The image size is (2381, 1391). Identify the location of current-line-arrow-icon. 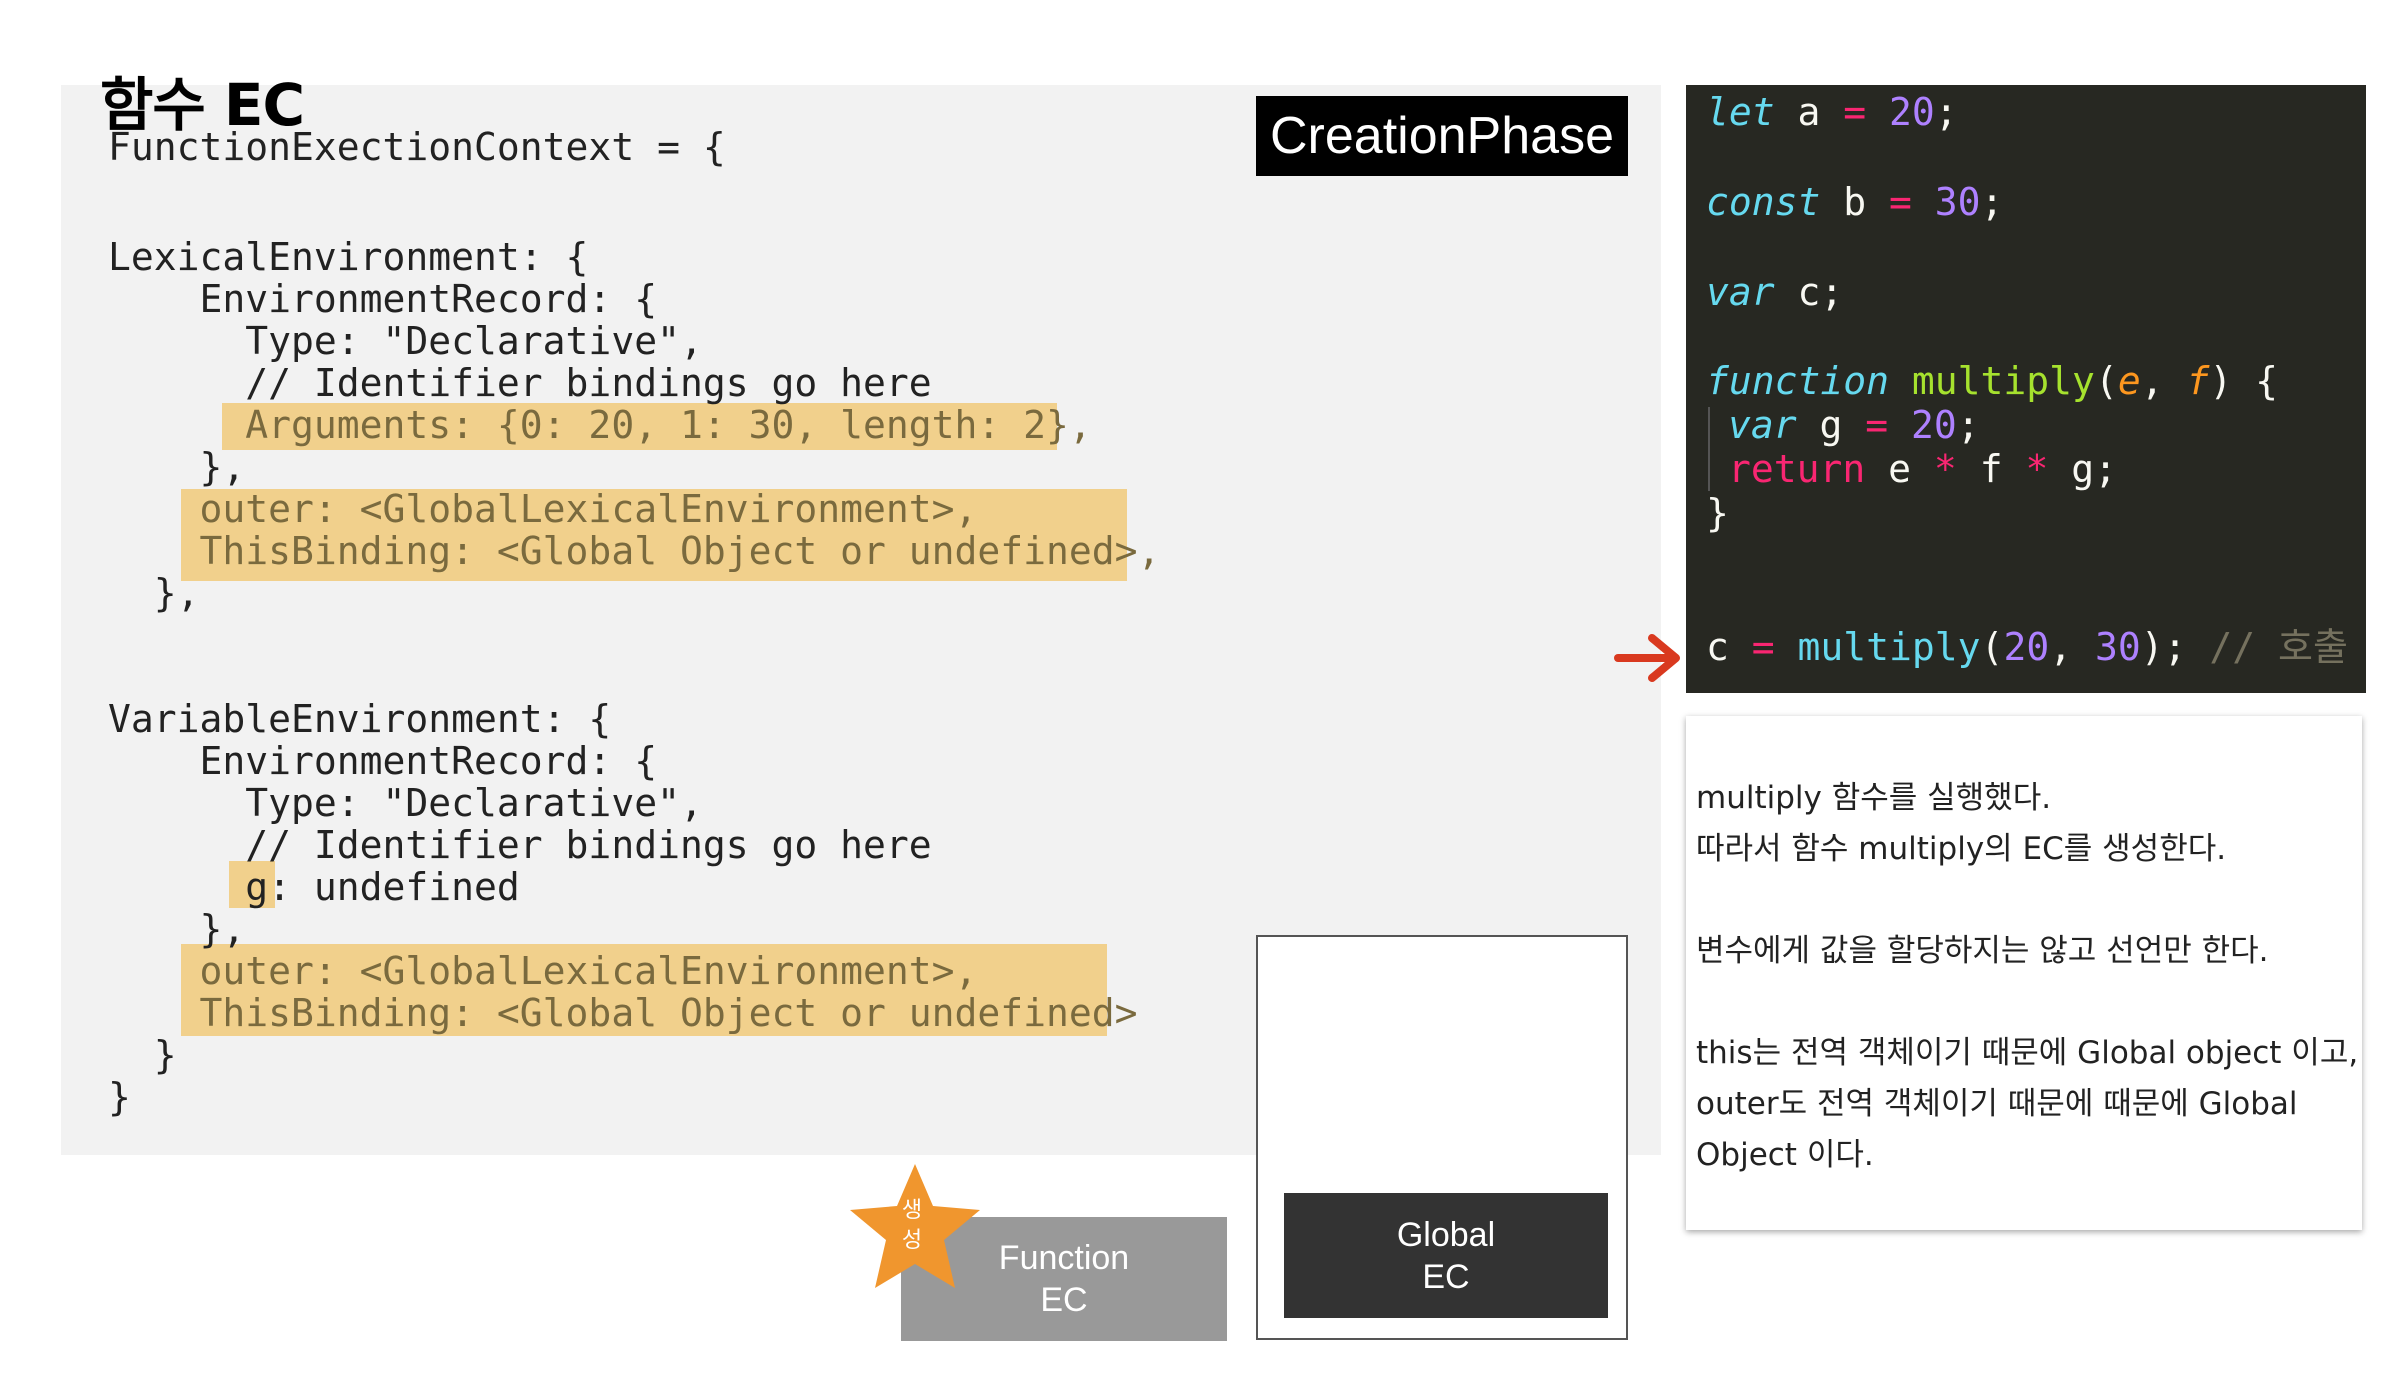
(1647, 658).